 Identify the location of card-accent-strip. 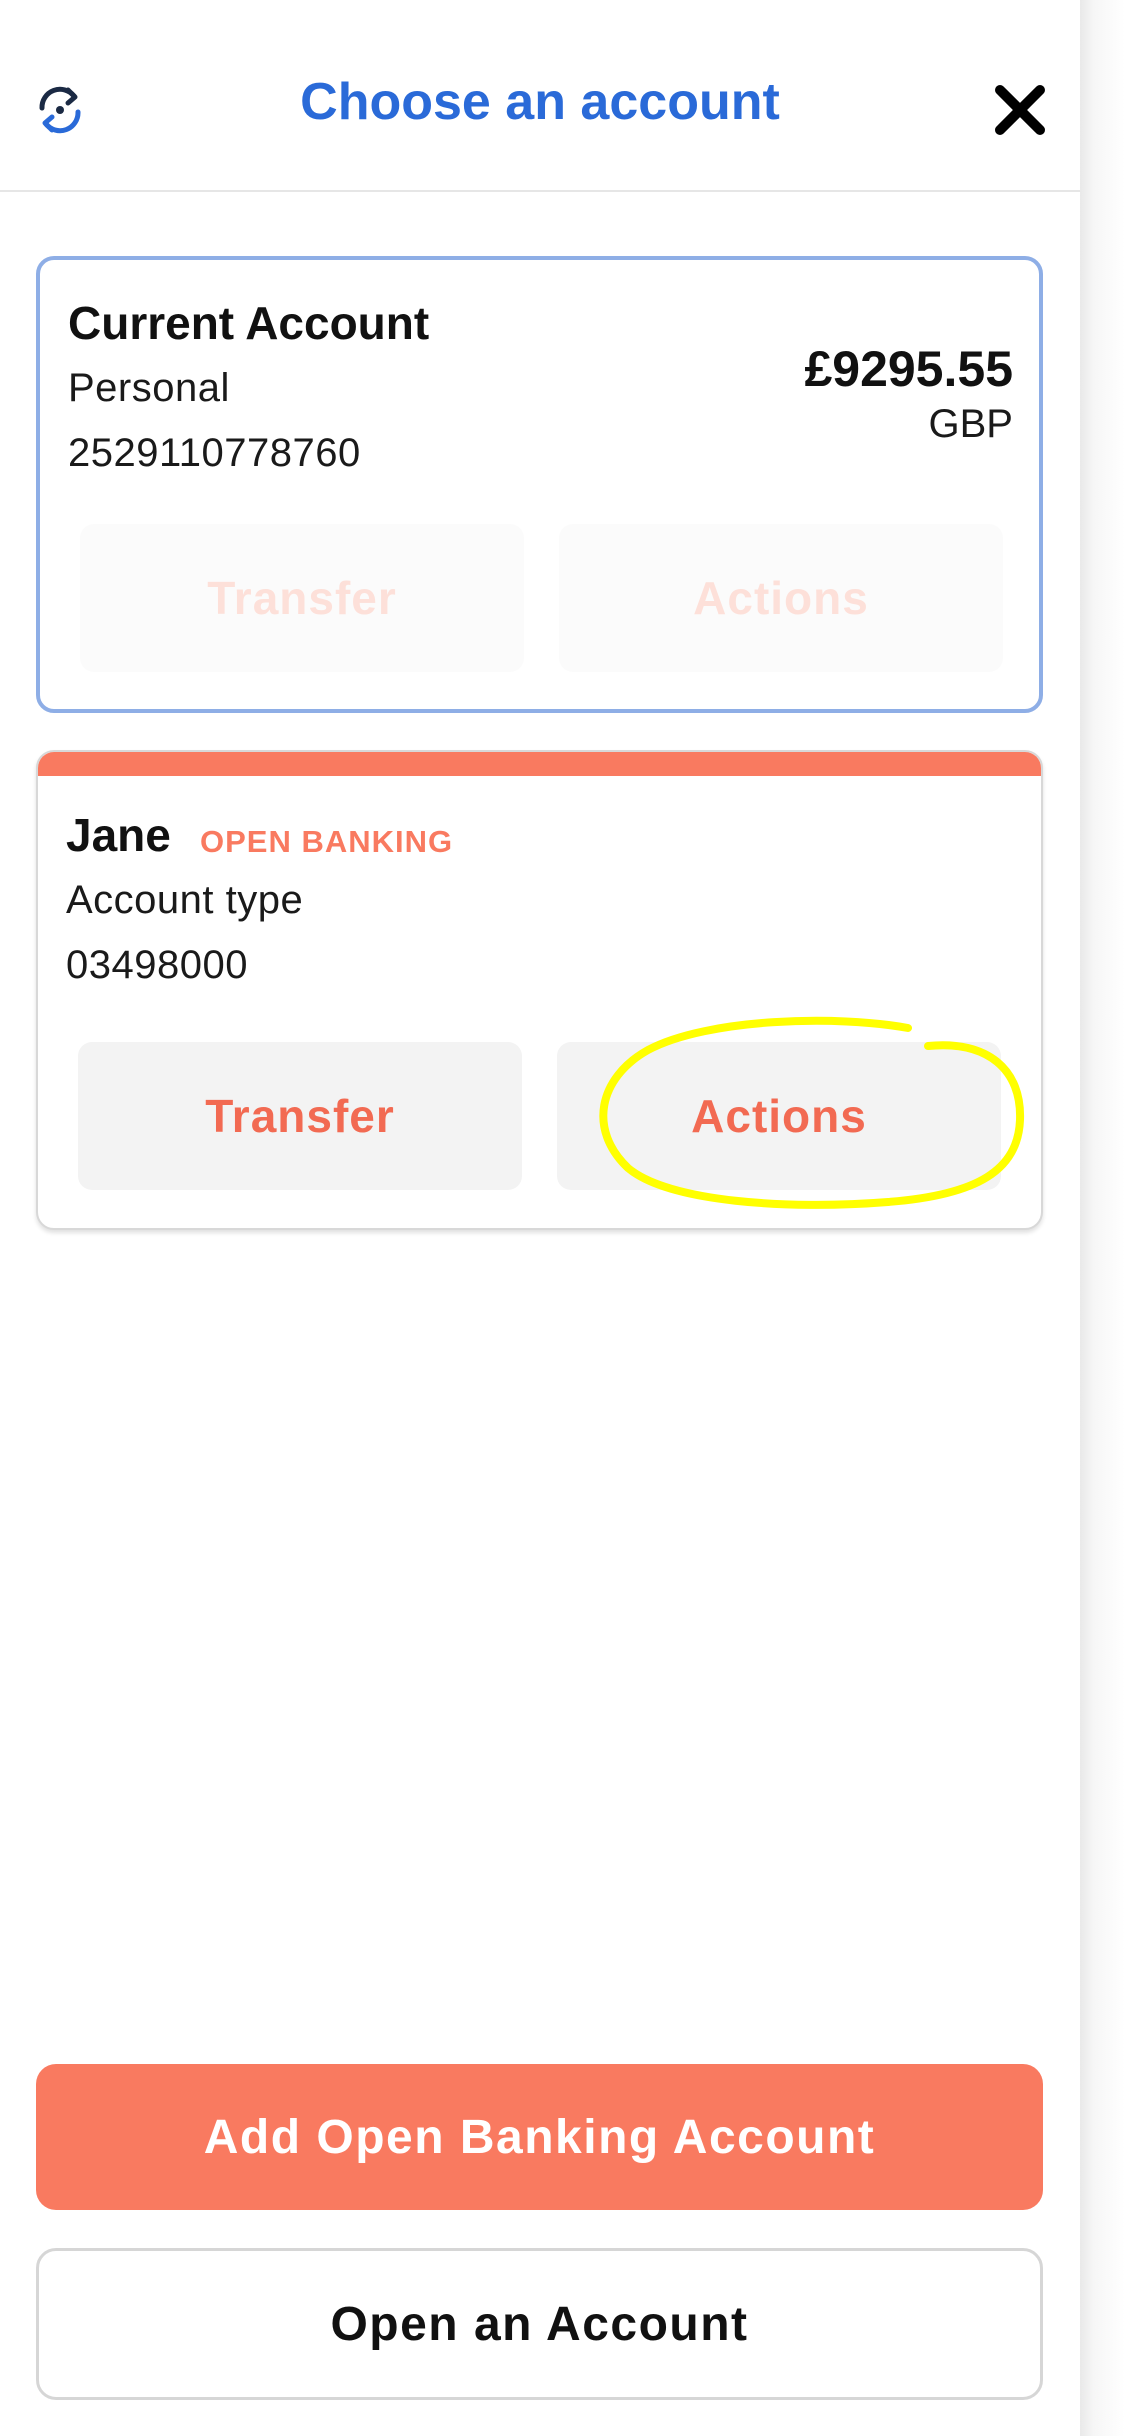
(539, 764).